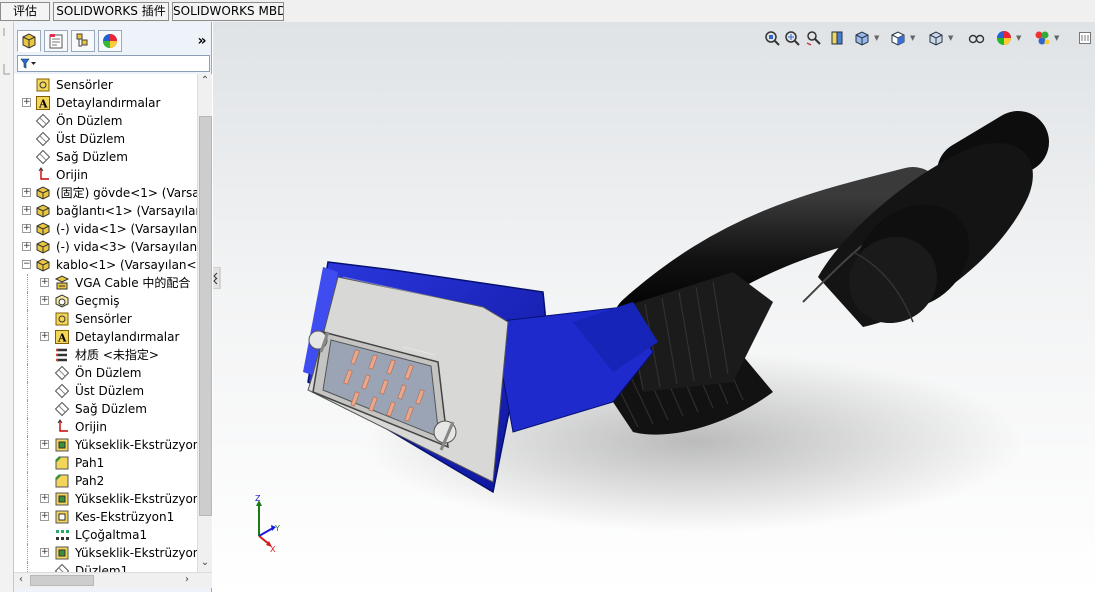 Image resolution: width=1095 pixels, height=592 pixels. Describe the element at coordinates (133, 283) in the screenshot. I see `tree-item-label: VGA Cable 中的配合` at that location.